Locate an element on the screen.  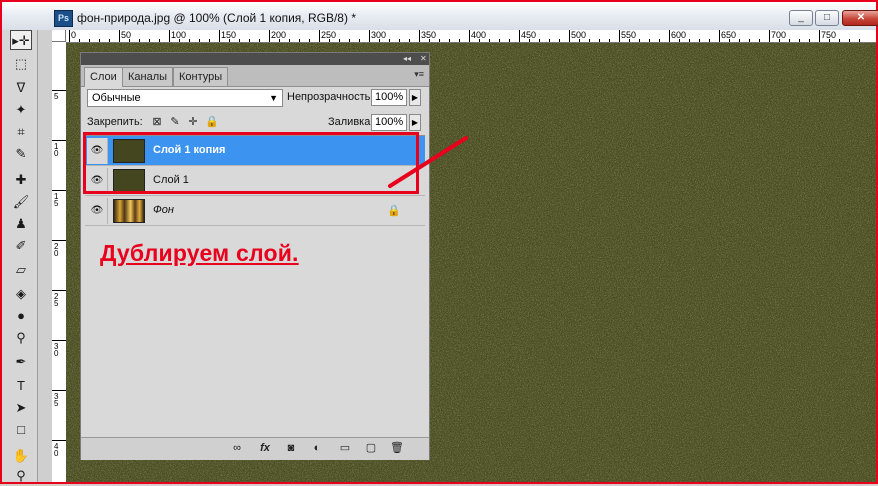
healing-brush-tool-icon: ✚ is located at coordinates (21, 180).